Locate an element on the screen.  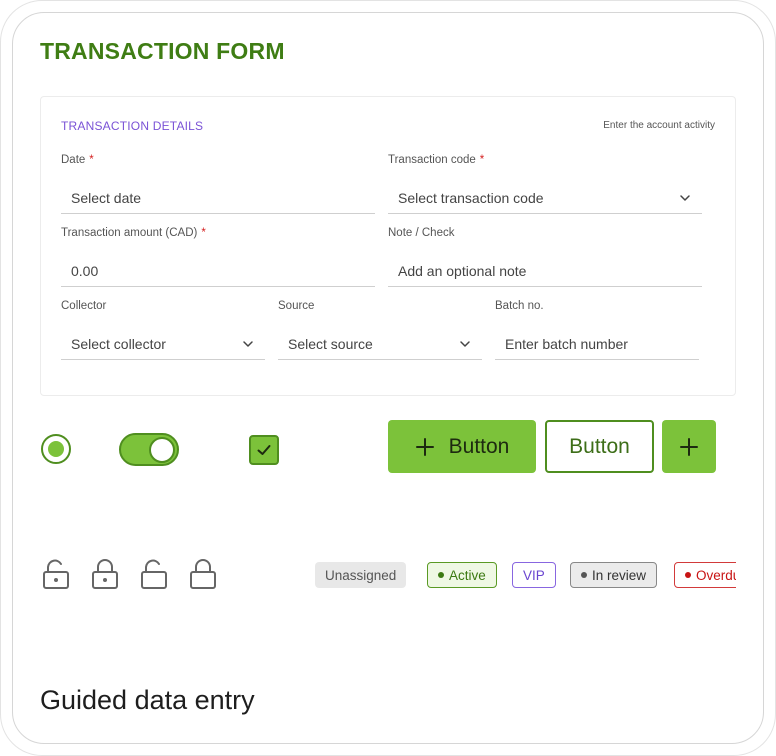
check-icon is located at coordinates (264, 450).